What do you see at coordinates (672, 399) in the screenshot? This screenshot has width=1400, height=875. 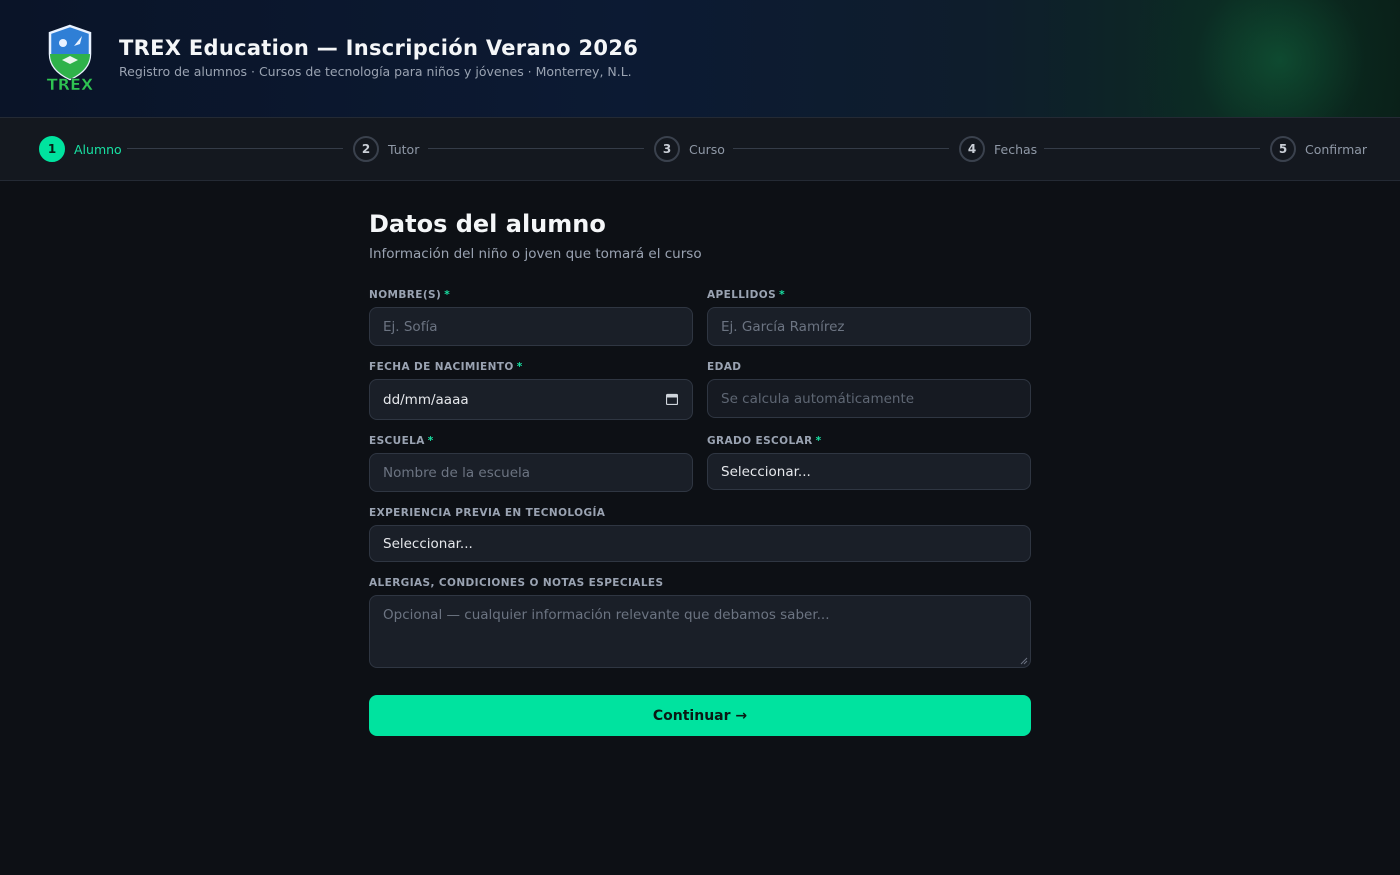 I see `calendar-icon` at bounding box center [672, 399].